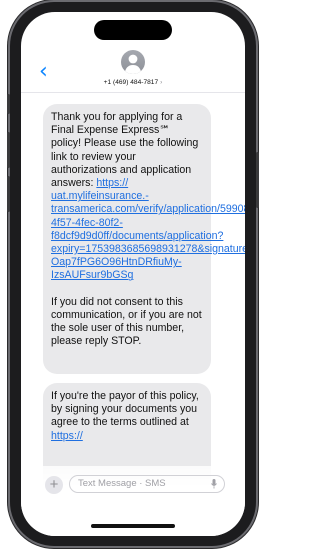 Image resolution: width=320 pixels, height=550 pixels. What do you see at coordinates (214, 484) in the screenshot?
I see `microphone-icon` at bounding box center [214, 484].